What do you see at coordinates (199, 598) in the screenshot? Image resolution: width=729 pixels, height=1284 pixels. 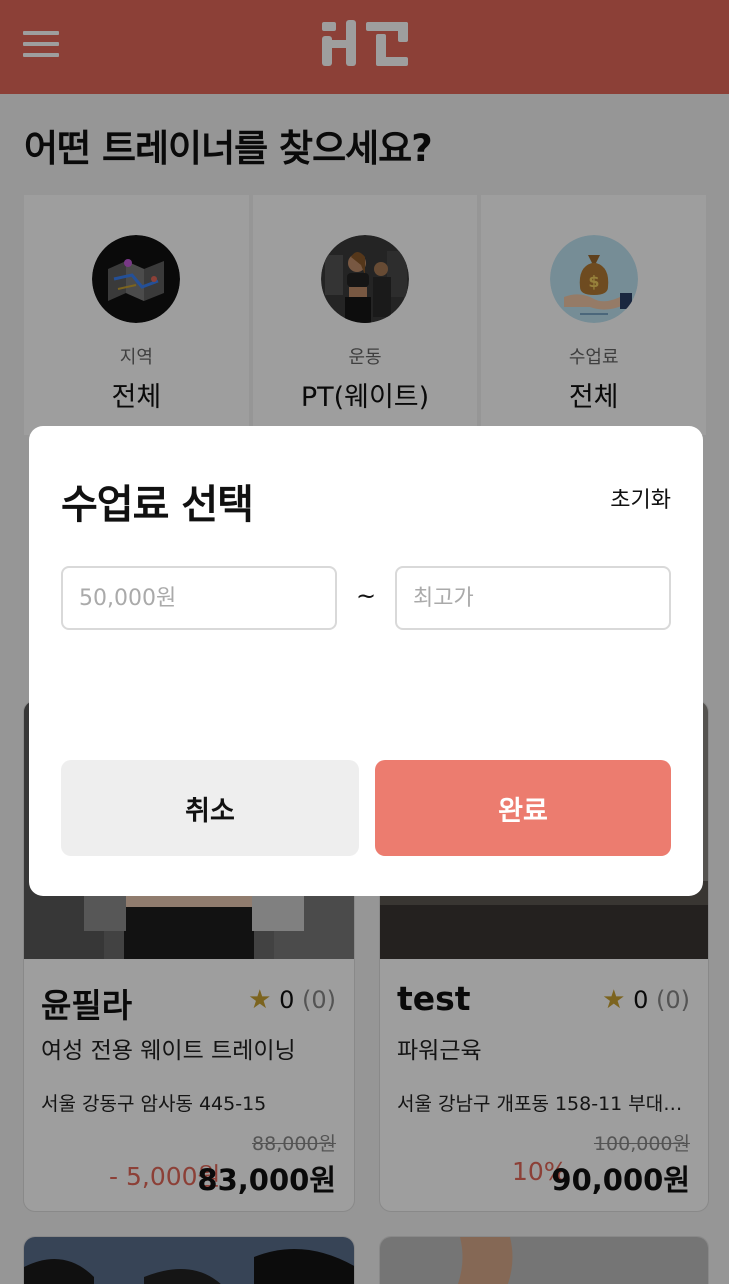 I see `min-price-input` at bounding box center [199, 598].